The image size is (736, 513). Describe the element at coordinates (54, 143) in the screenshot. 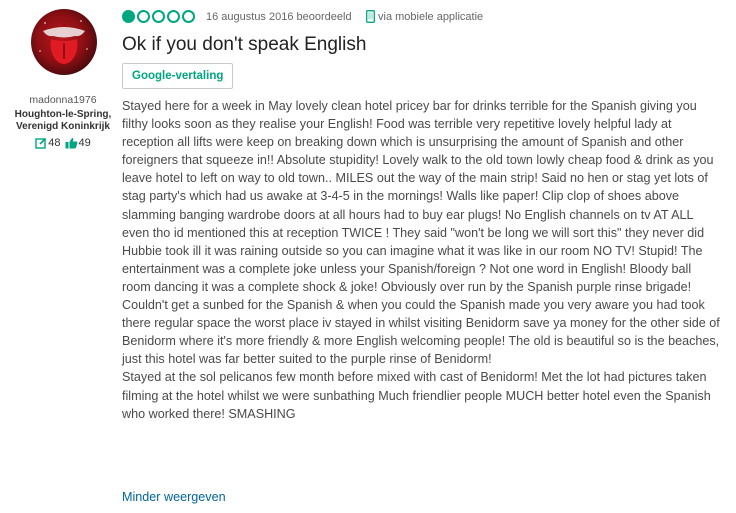

I see `review-count-value: 48` at that location.